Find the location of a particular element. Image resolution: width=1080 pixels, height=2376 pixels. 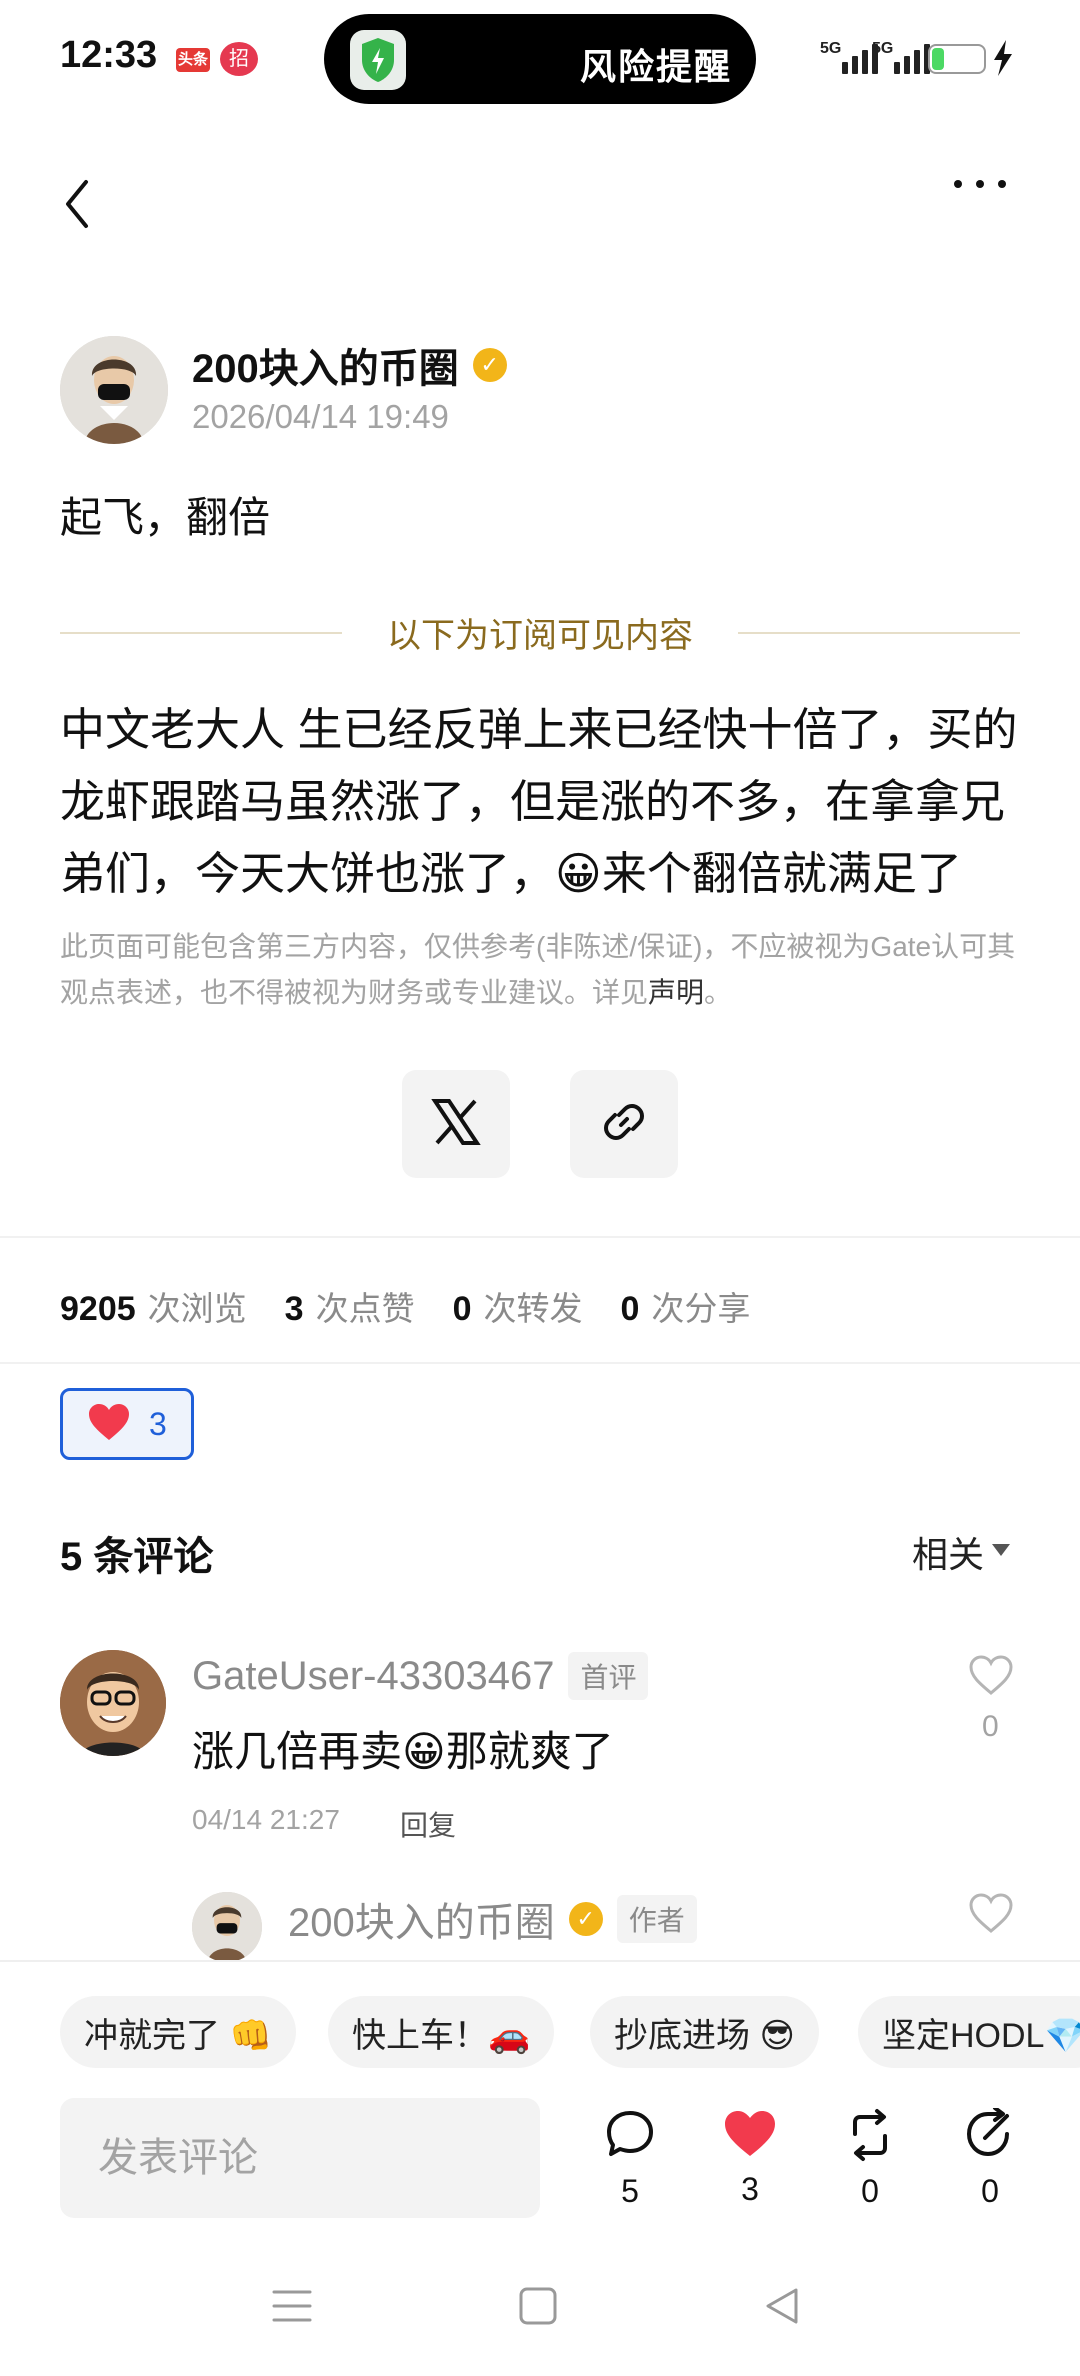

comment-bubble-icon is located at coordinates (630, 2137).